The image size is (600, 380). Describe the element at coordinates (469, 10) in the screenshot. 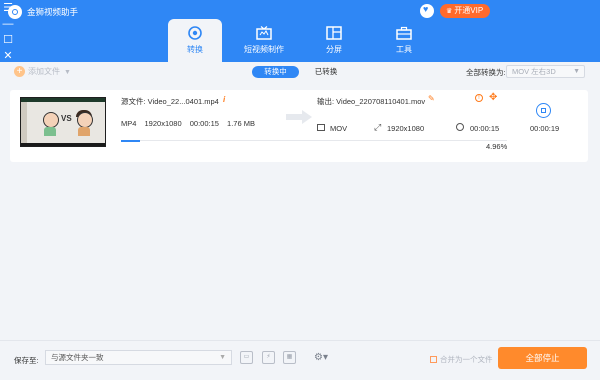

I see `vip-label: 开通VIP` at that location.